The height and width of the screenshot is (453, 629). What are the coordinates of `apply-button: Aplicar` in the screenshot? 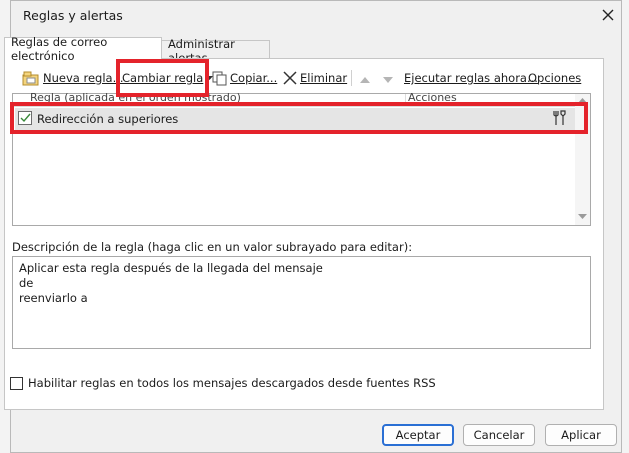 It's located at (581, 435).